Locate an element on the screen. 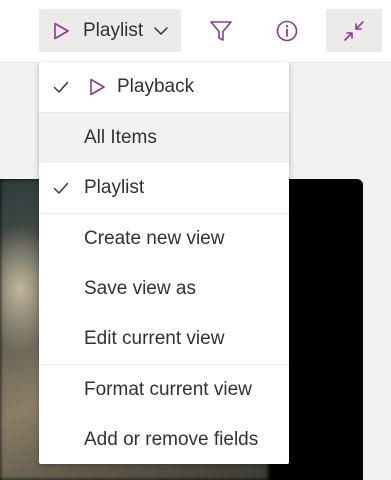 This screenshot has width=391, height=480. menu-item-edit-current-view: Edit current view is located at coordinates (164, 339).